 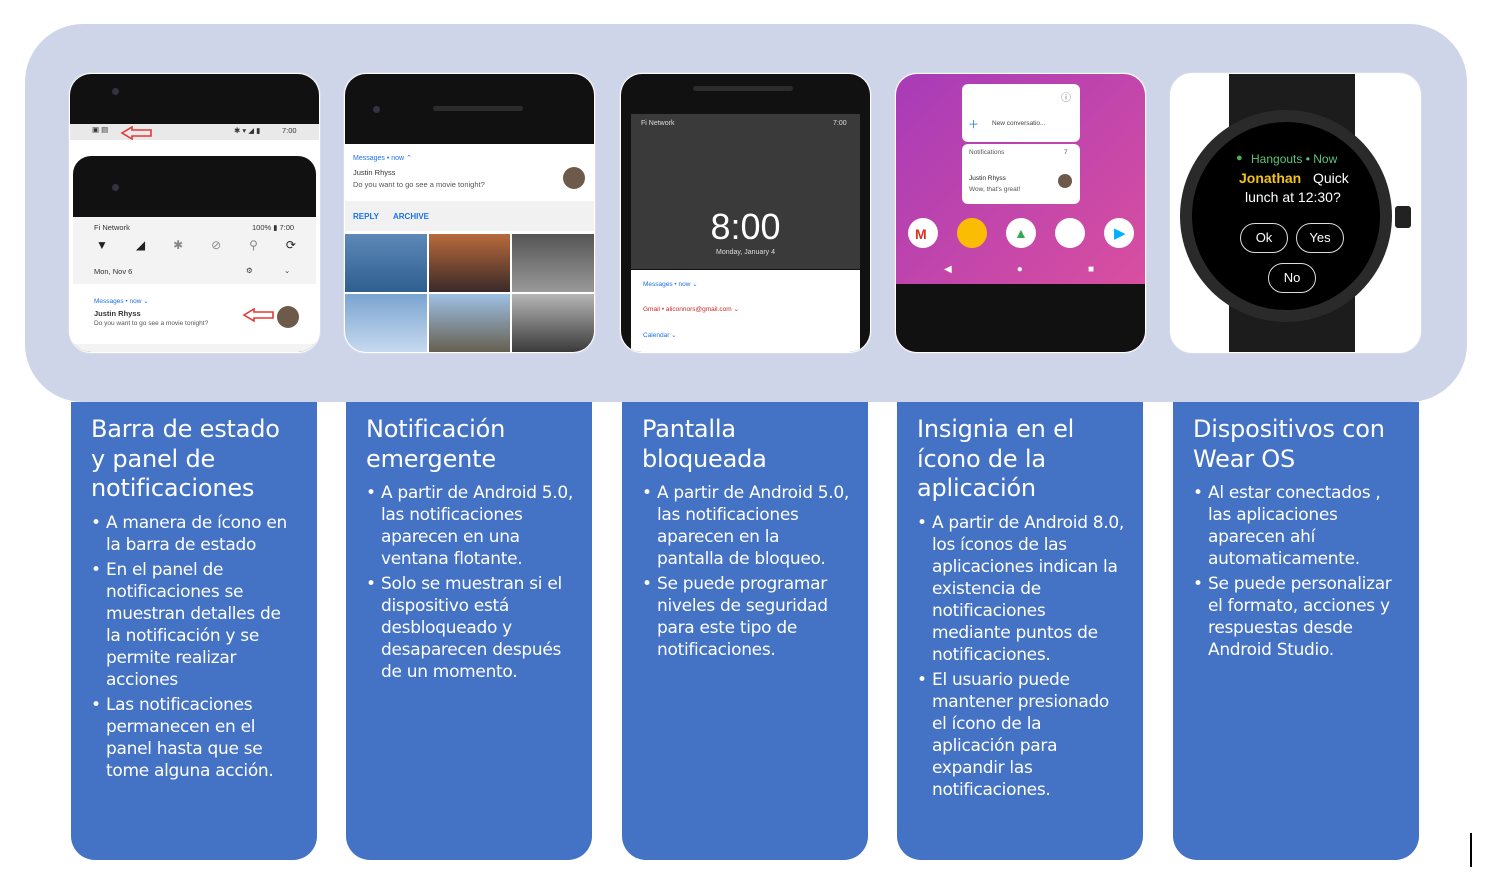 What do you see at coordinates (140, 245) in the screenshot?
I see `signal-icon: ◢` at bounding box center [140, 245].